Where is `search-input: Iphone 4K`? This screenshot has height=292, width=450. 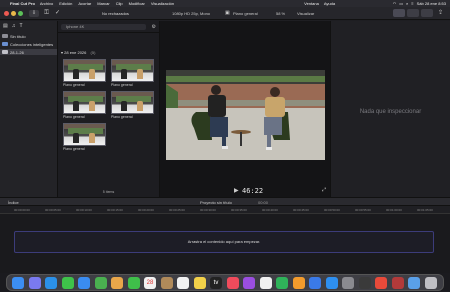
search-input: Iphone 4K is located at coordinates (103, 27).